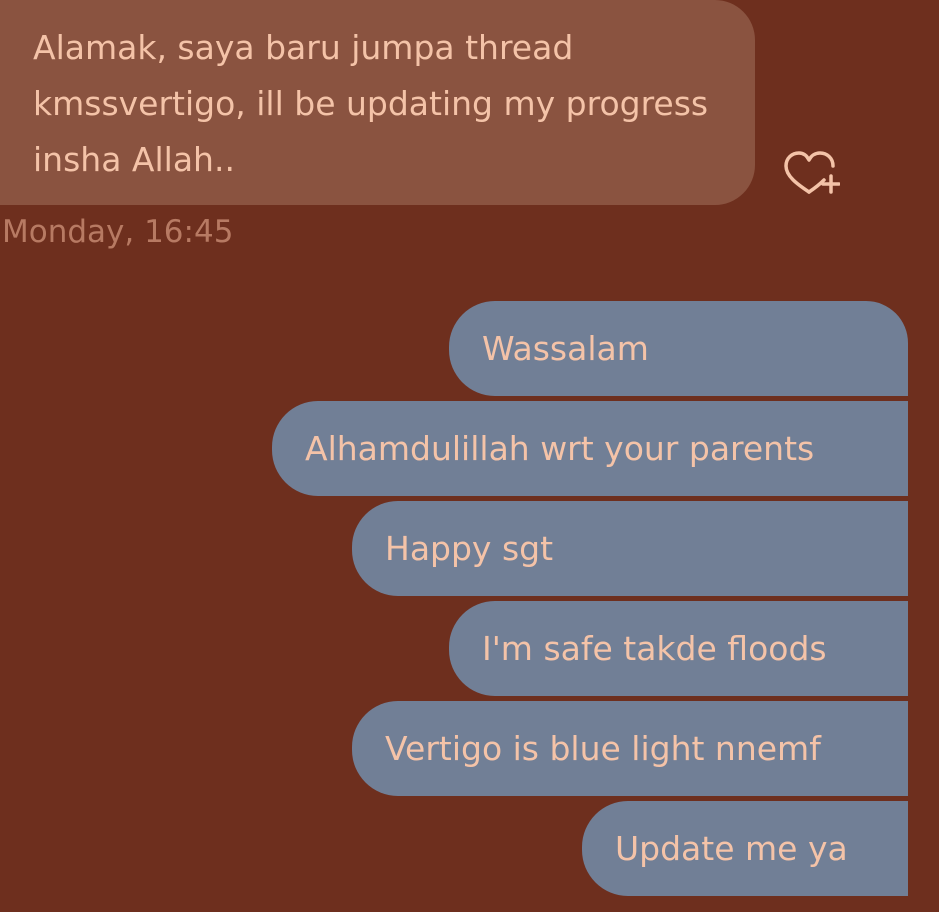  I want to click on heart-plus-icon-graphic, so click(812, 172).